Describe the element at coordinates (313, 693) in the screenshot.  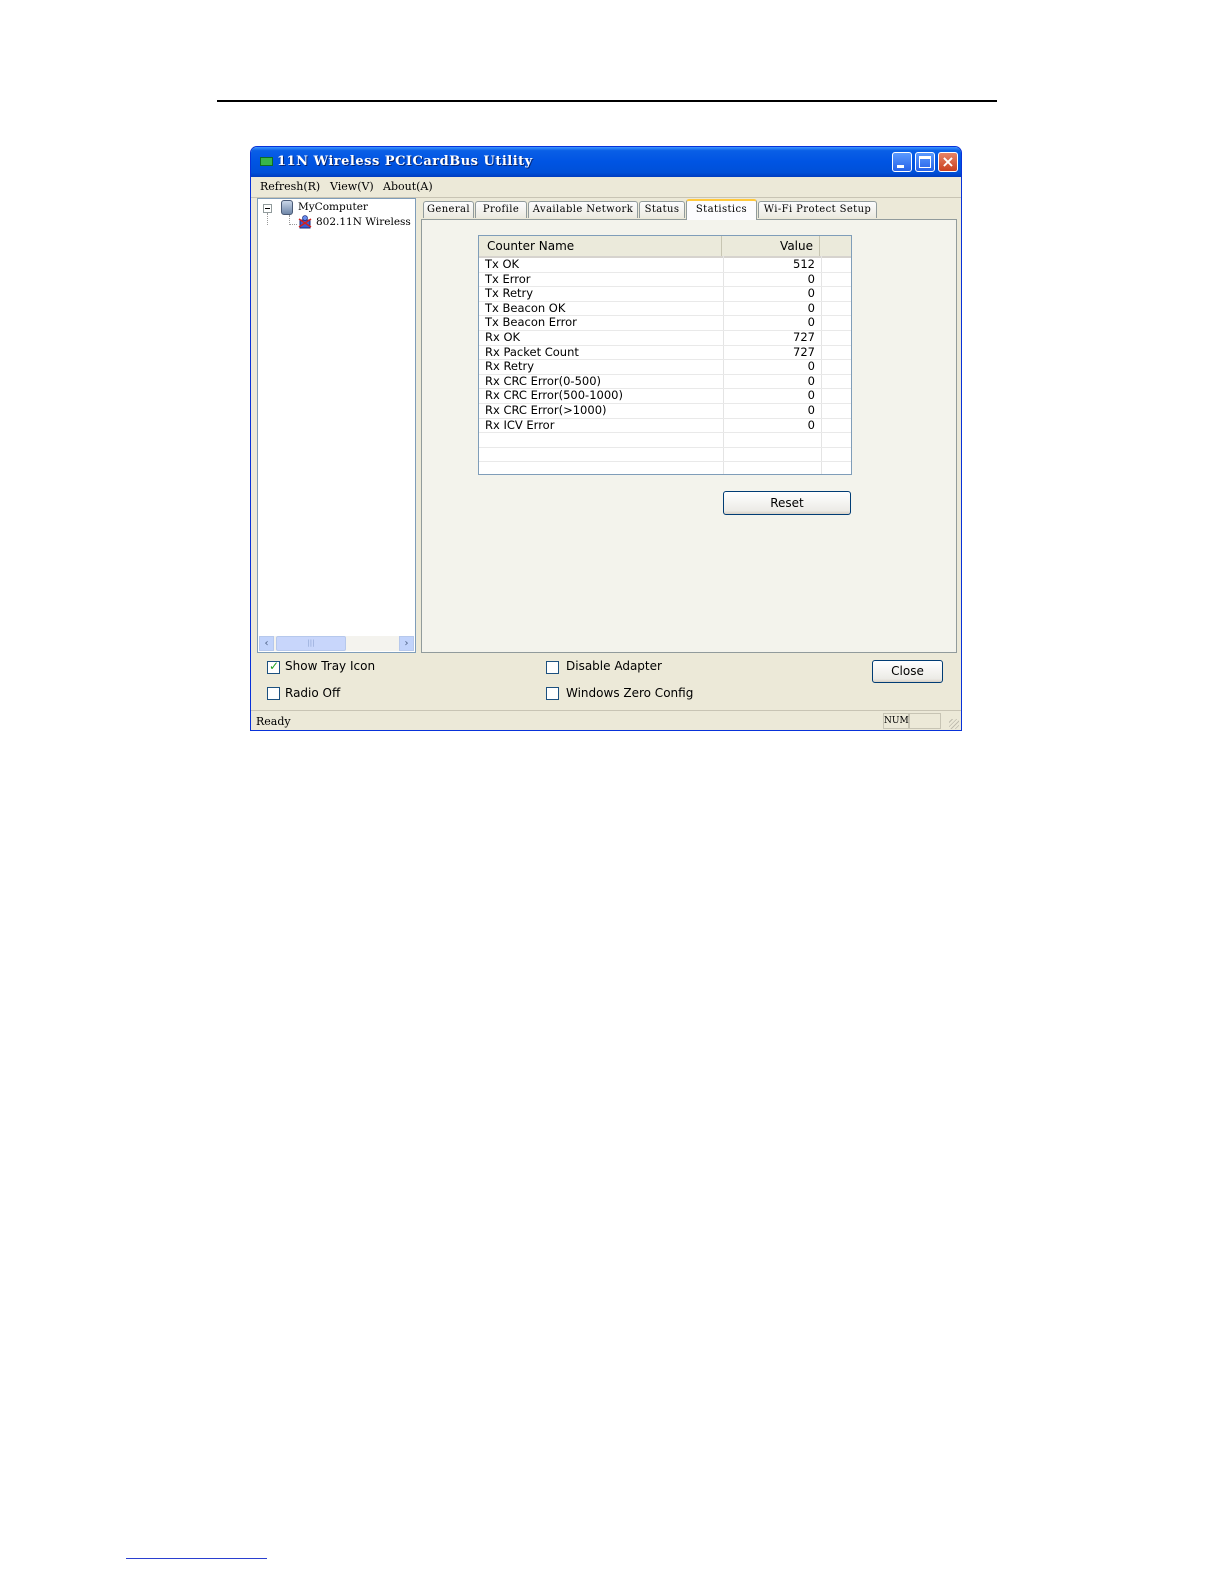
I see `radio-off-label: Radio Off` at that location.